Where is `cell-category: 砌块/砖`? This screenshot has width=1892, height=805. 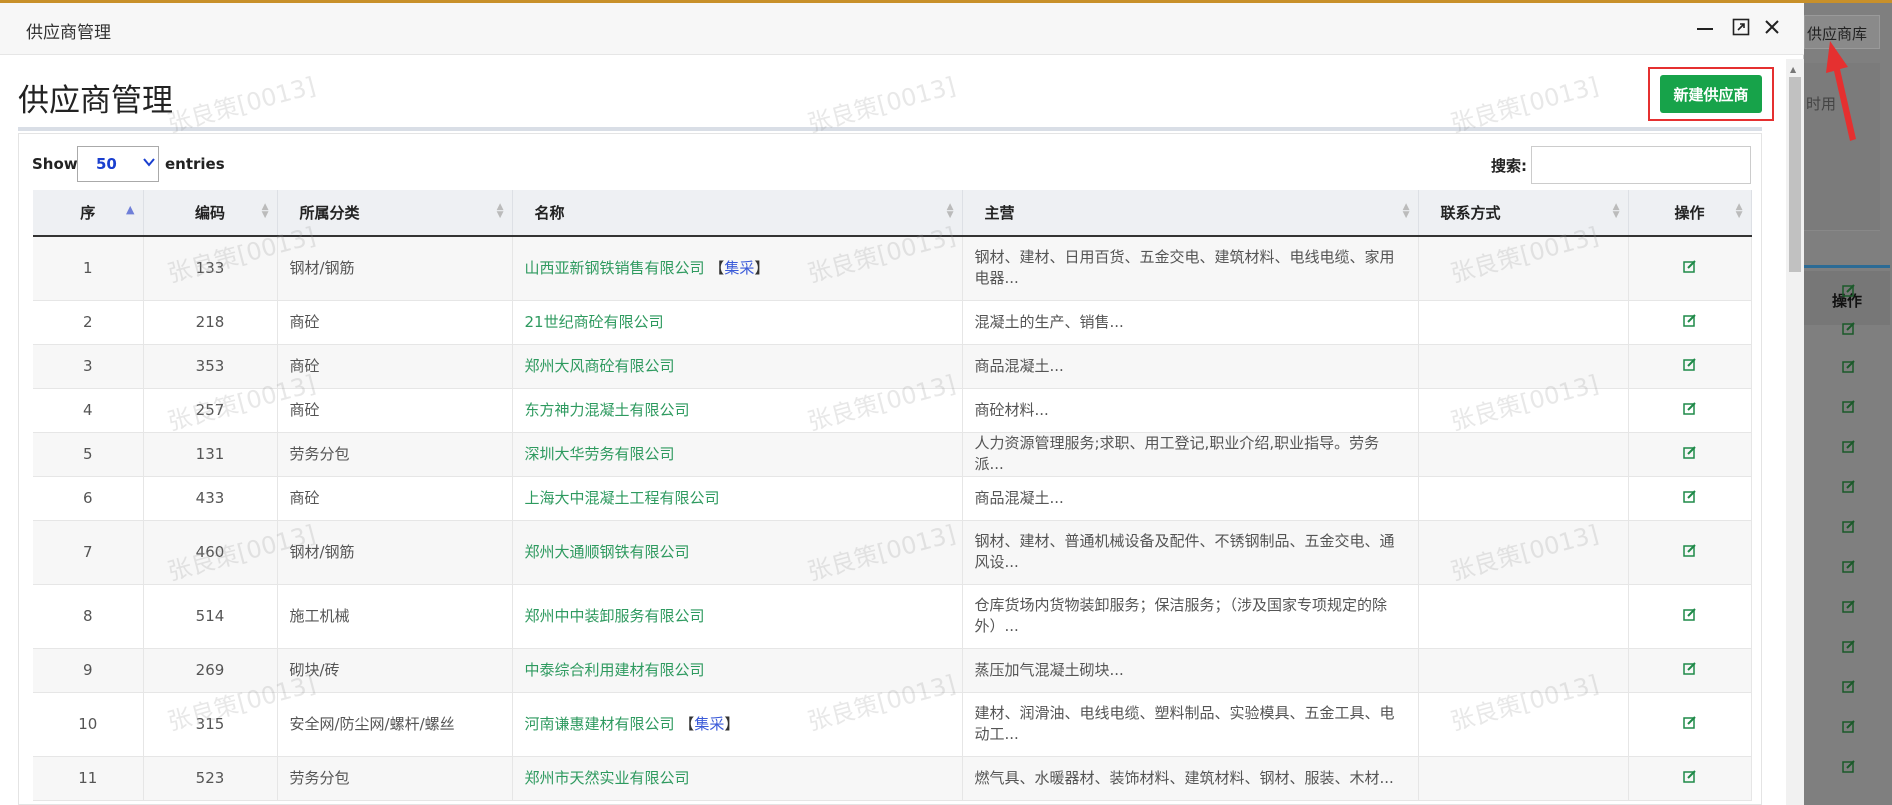
cell-category: 砌块/砖 is located at coordinates (395, 670).